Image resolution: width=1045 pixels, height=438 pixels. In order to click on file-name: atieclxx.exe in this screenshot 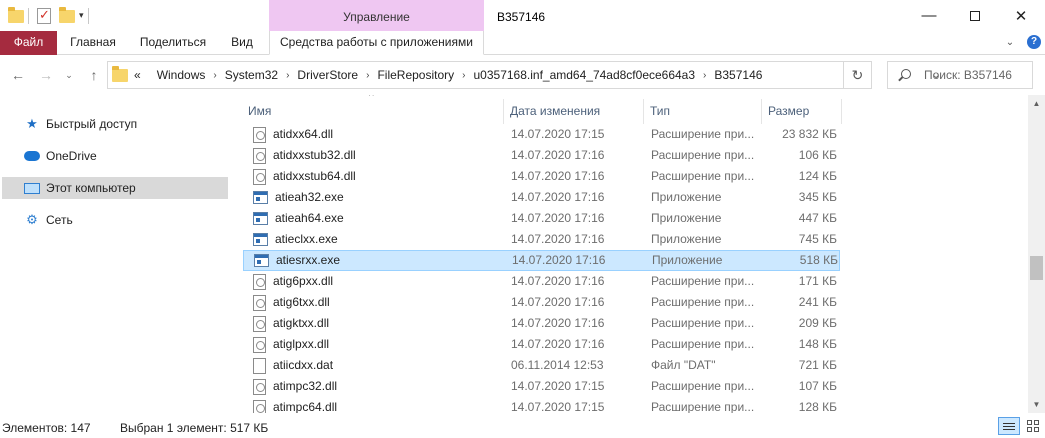, I will do `click(306, 239)`.